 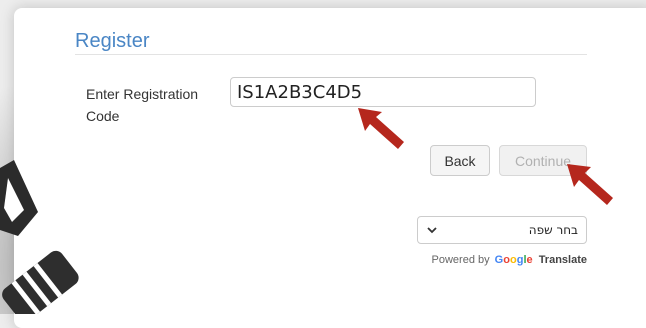 What do you see at coordinates (381, 128) in the screenshot?
I see `annotation-arrow-input` at bounding box center [381, 128].